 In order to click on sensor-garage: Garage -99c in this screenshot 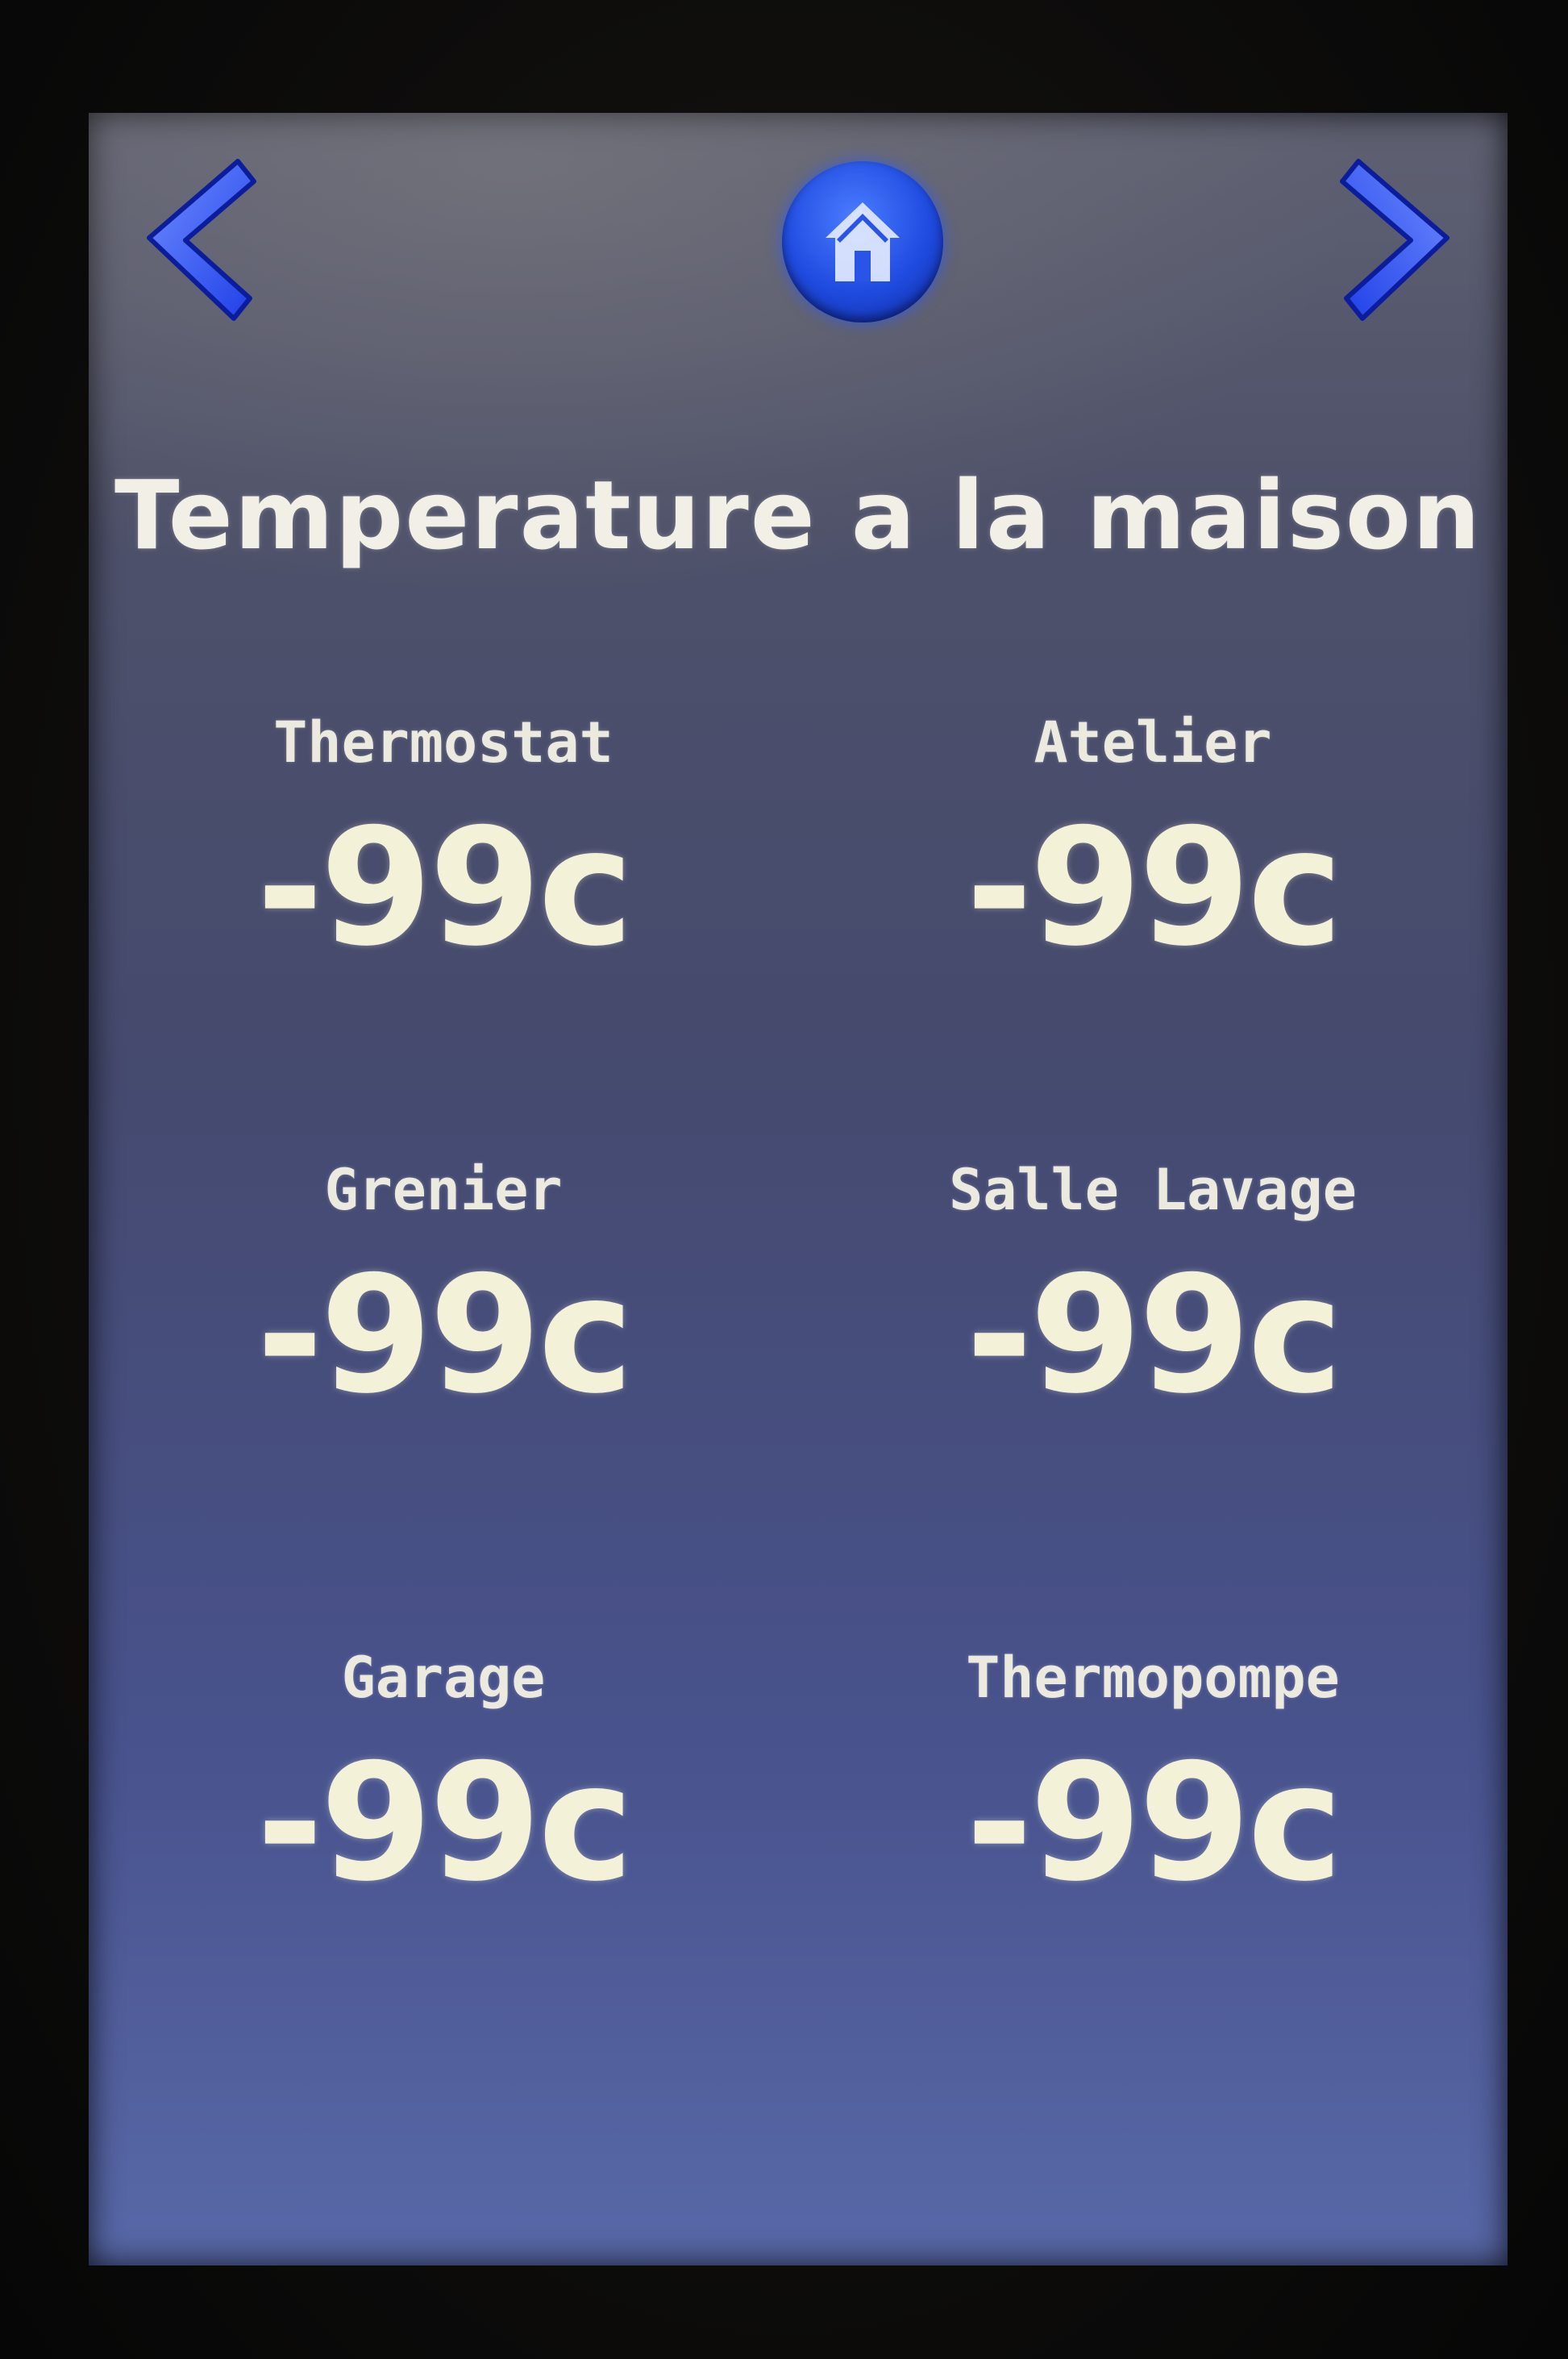, I will do `click(444, 1774)`.